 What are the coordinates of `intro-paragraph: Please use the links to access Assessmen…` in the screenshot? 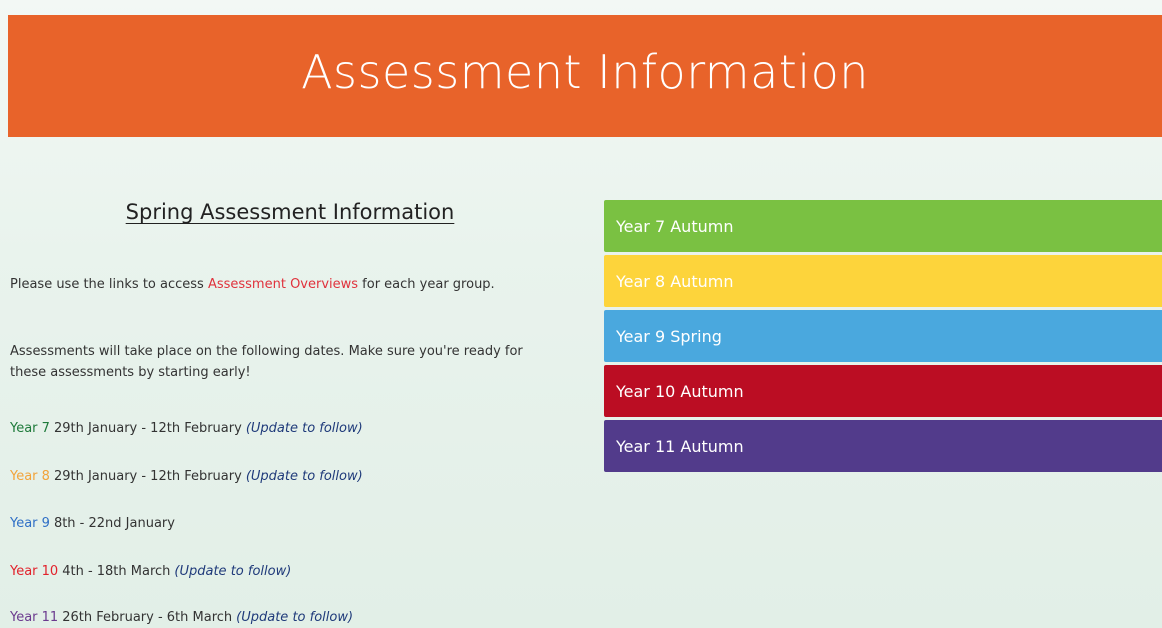 It's located at (282, 284).